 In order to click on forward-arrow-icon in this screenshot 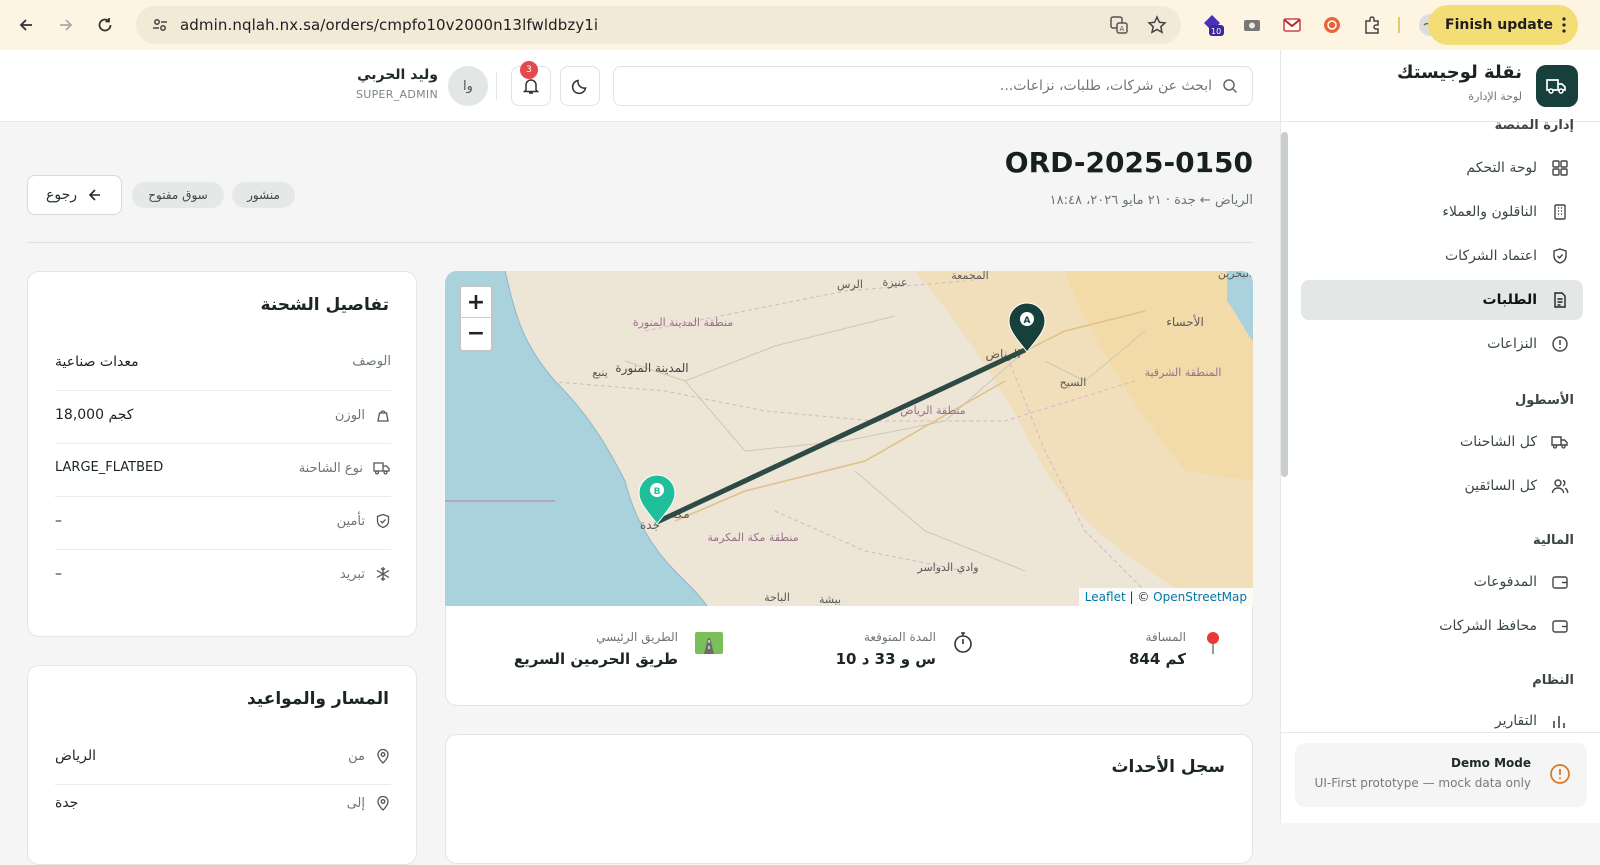, I will do `click(66, 25)`.